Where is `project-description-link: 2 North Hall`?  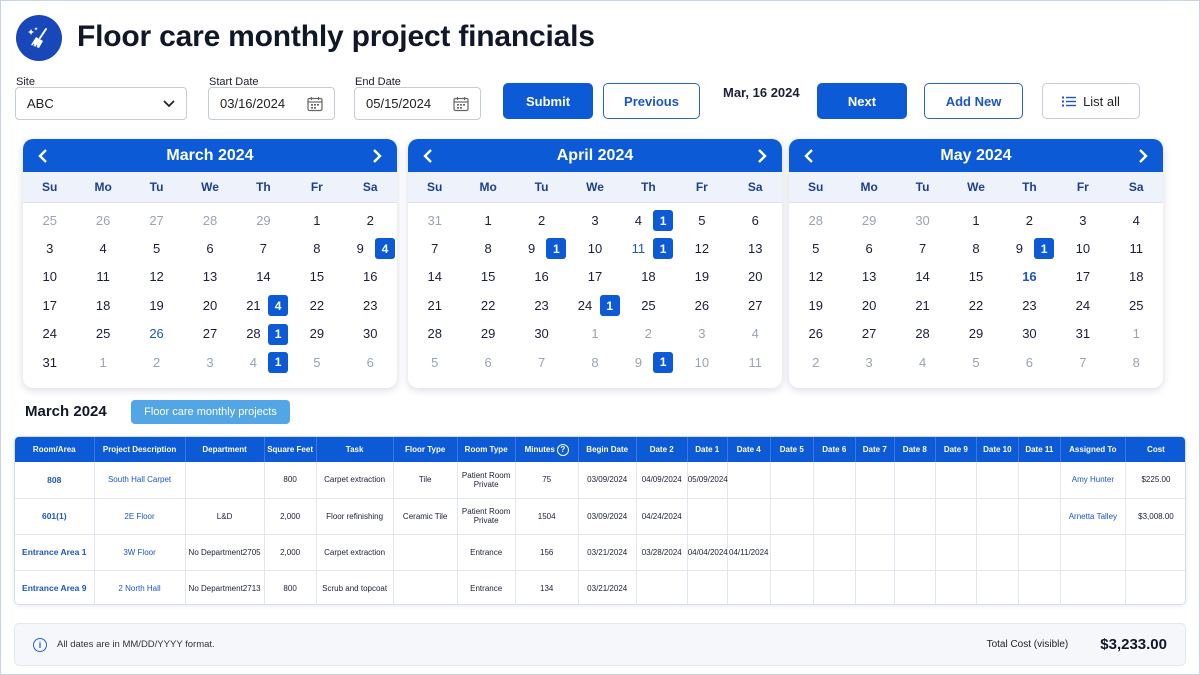
project-description-link: 2 North Hall is located at coordinates (140, 587).